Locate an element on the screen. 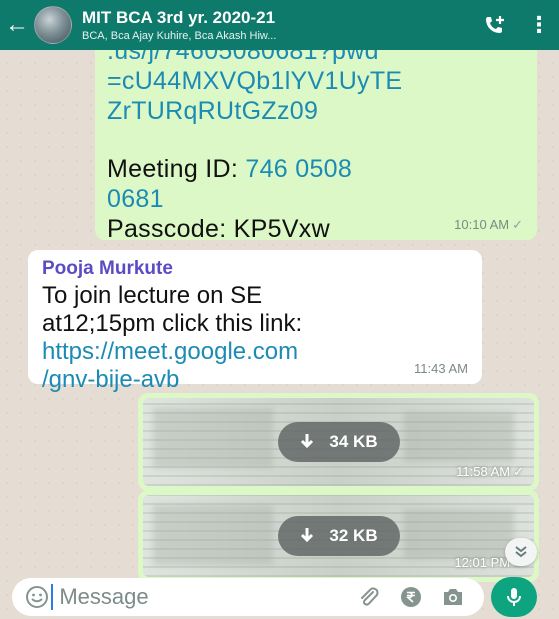 The image size is (559, 619). add-call-icon is located at coordinates (495, 24).